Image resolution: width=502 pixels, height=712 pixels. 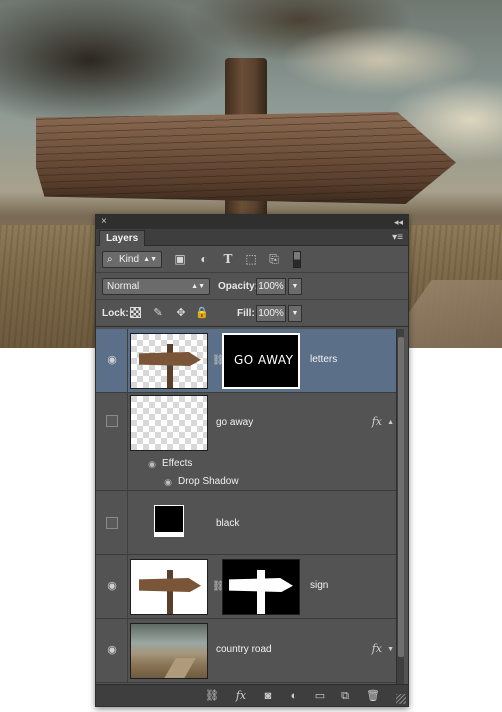 I want to click on layer-row-sign: ◉ ⛓ sign, so click(x=246, y=587).